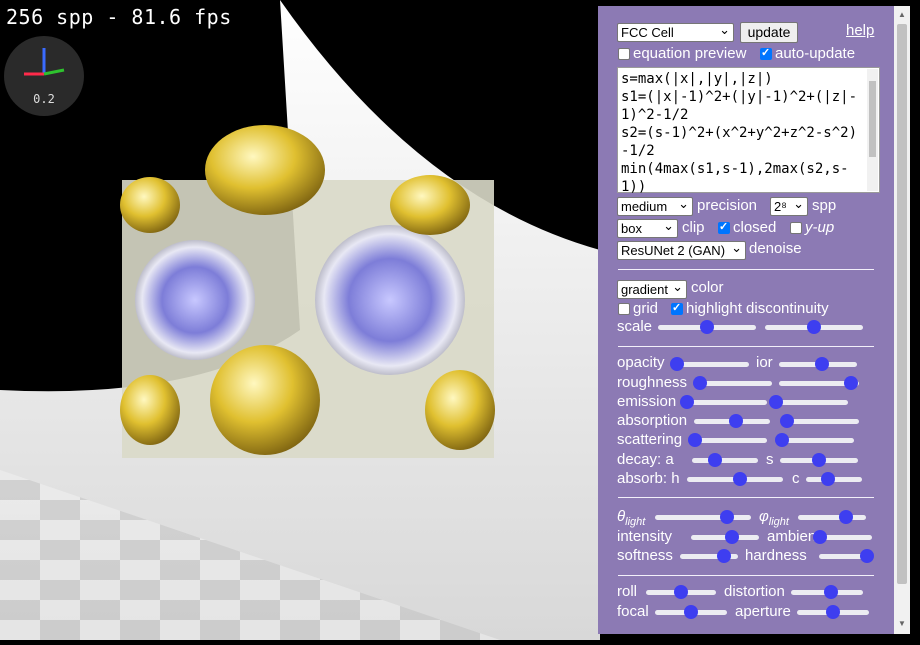  I want to click on phi-subscript: light, so click(778, 522).